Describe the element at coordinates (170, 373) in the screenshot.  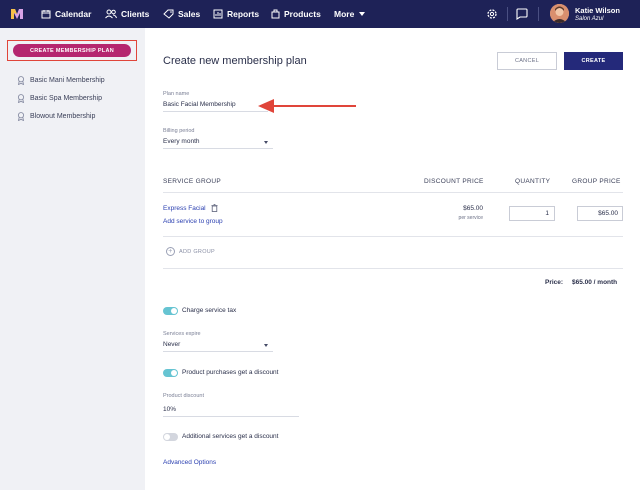
I see `product-discount-toggle` at that location.